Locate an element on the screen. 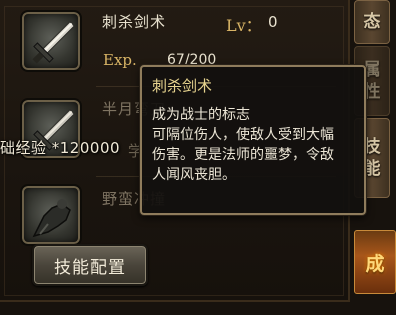 The height and width of the screenshot is (315, 396). assassin-sword-skill-icon is located at coordinates (51, 41).